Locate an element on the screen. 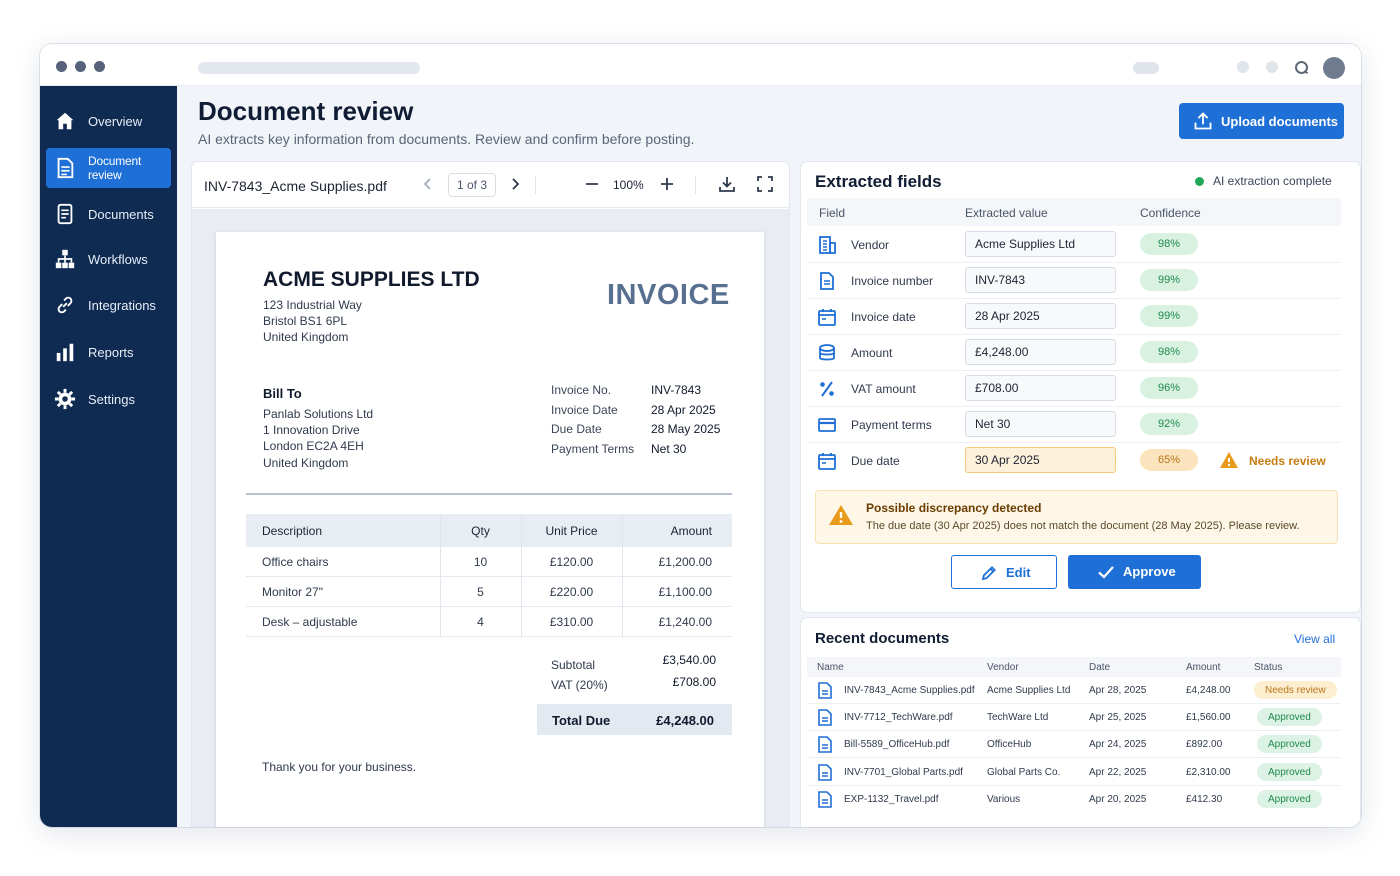 This screenshot has width=1400, height=876. invoice-heading: INVOICE is located at coordinates (668, 295).